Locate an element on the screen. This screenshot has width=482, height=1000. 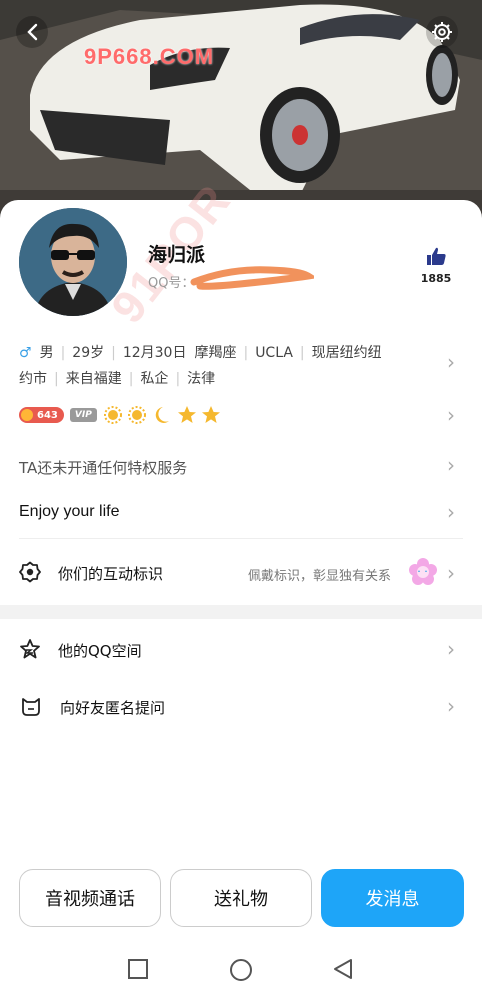
like-button: 1885 is located at coordinates (436, 265).